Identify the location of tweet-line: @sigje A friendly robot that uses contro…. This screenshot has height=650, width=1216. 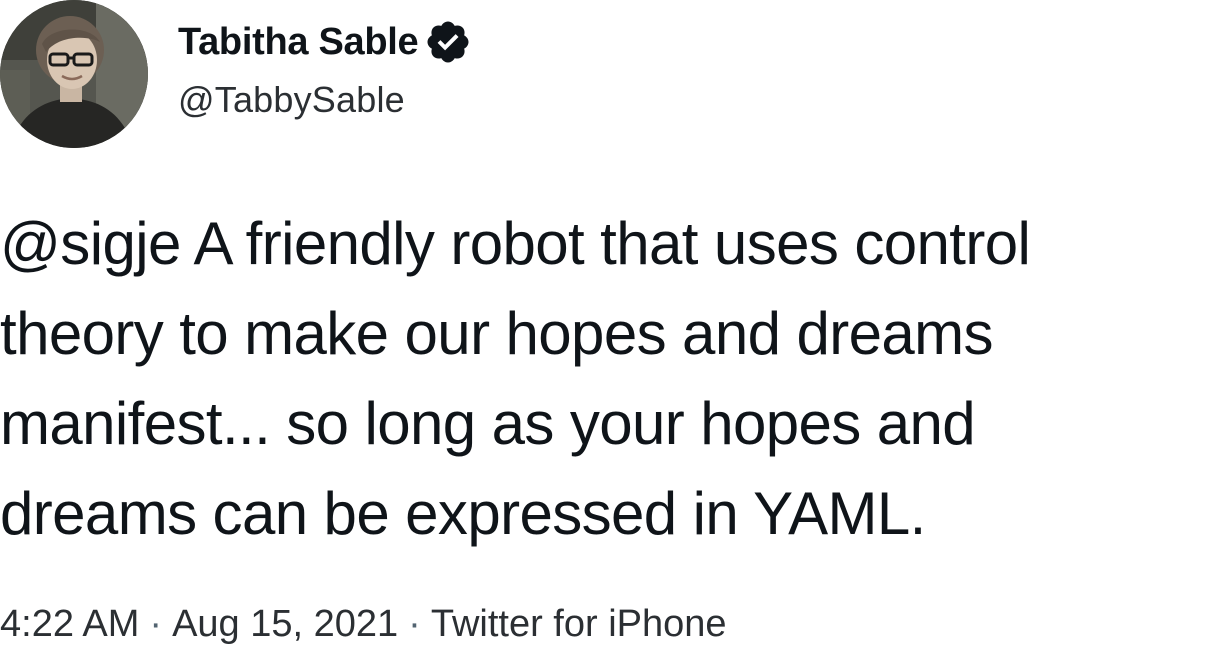
(608, 244).